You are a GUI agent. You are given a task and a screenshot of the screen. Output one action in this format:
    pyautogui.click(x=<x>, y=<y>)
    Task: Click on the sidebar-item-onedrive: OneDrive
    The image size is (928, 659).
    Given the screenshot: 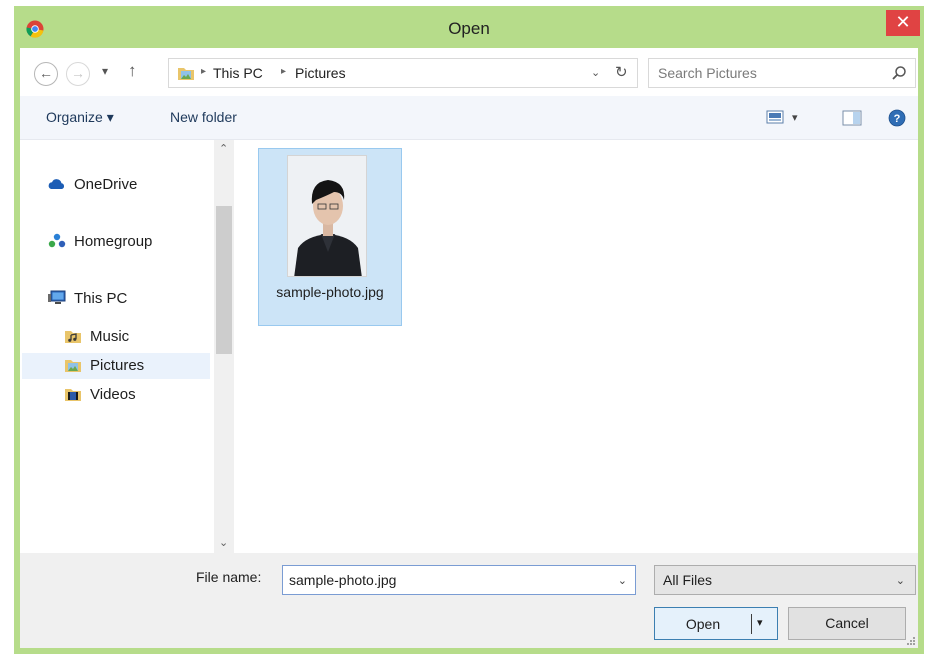 What is the action you would take?
    pyautogui.click(x=128, y=185)
    